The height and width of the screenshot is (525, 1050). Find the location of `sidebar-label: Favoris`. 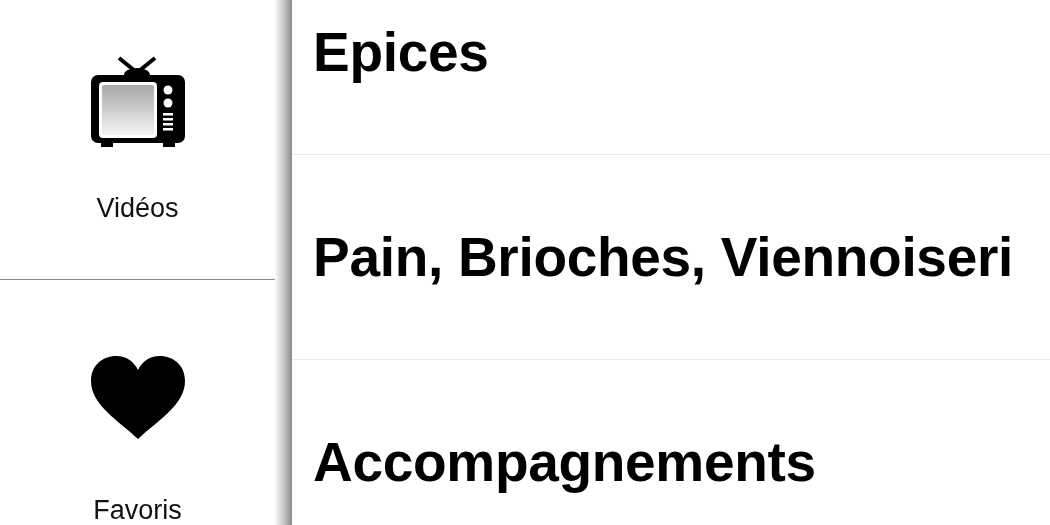

sidebar-label: Favoris is located at coordinates (137, 510).